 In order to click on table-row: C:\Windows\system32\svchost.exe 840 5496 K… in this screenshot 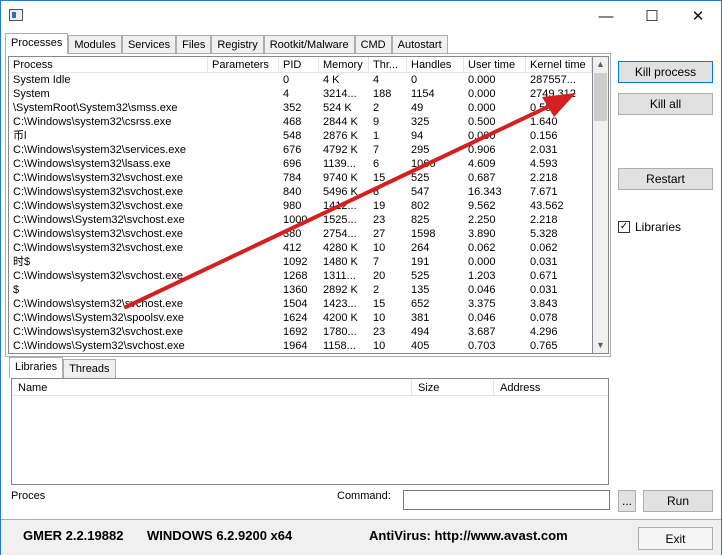, I will do `click(300, 192)`.